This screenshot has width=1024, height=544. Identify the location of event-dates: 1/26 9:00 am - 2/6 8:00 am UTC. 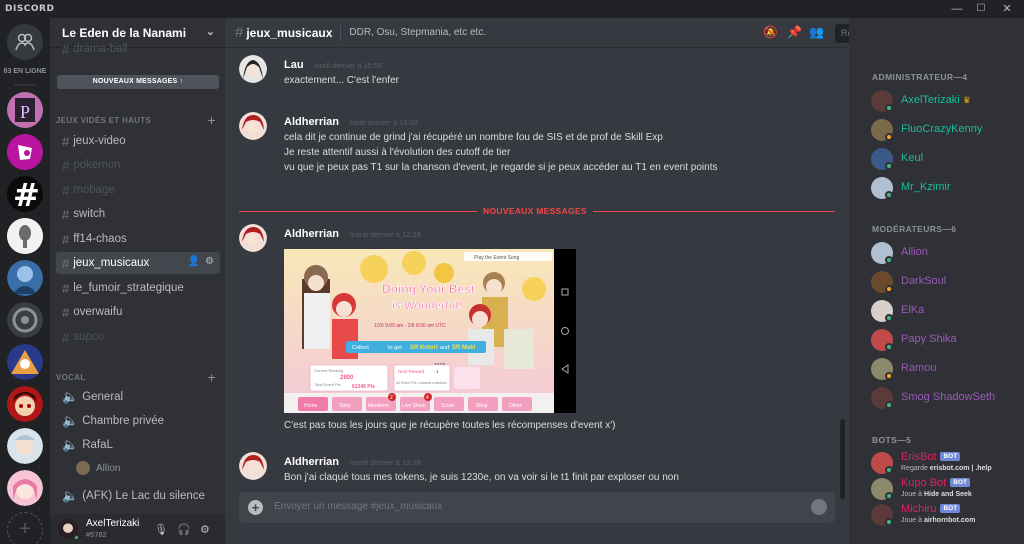
(410, 326).